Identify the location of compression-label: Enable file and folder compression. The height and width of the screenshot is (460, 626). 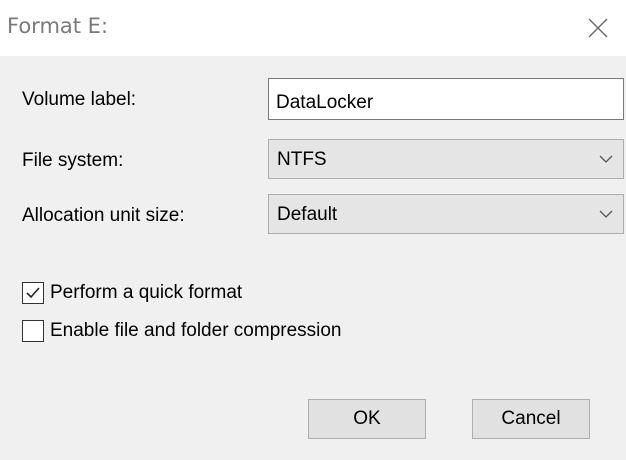
(196, 331).